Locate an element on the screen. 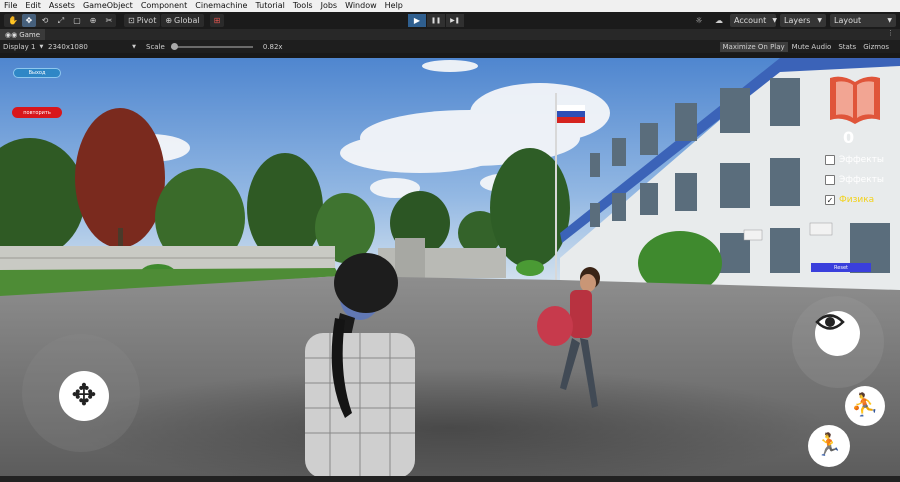  move-arrows-icon: ✥ is located at coordinates (84, 395).